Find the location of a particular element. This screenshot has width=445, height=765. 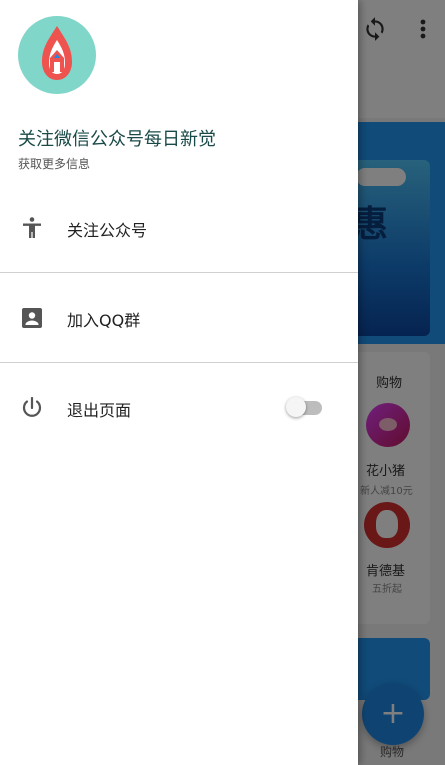

drawer-header-title: 关注微信公众号每日新觉 is located at coordinates (117, 139).